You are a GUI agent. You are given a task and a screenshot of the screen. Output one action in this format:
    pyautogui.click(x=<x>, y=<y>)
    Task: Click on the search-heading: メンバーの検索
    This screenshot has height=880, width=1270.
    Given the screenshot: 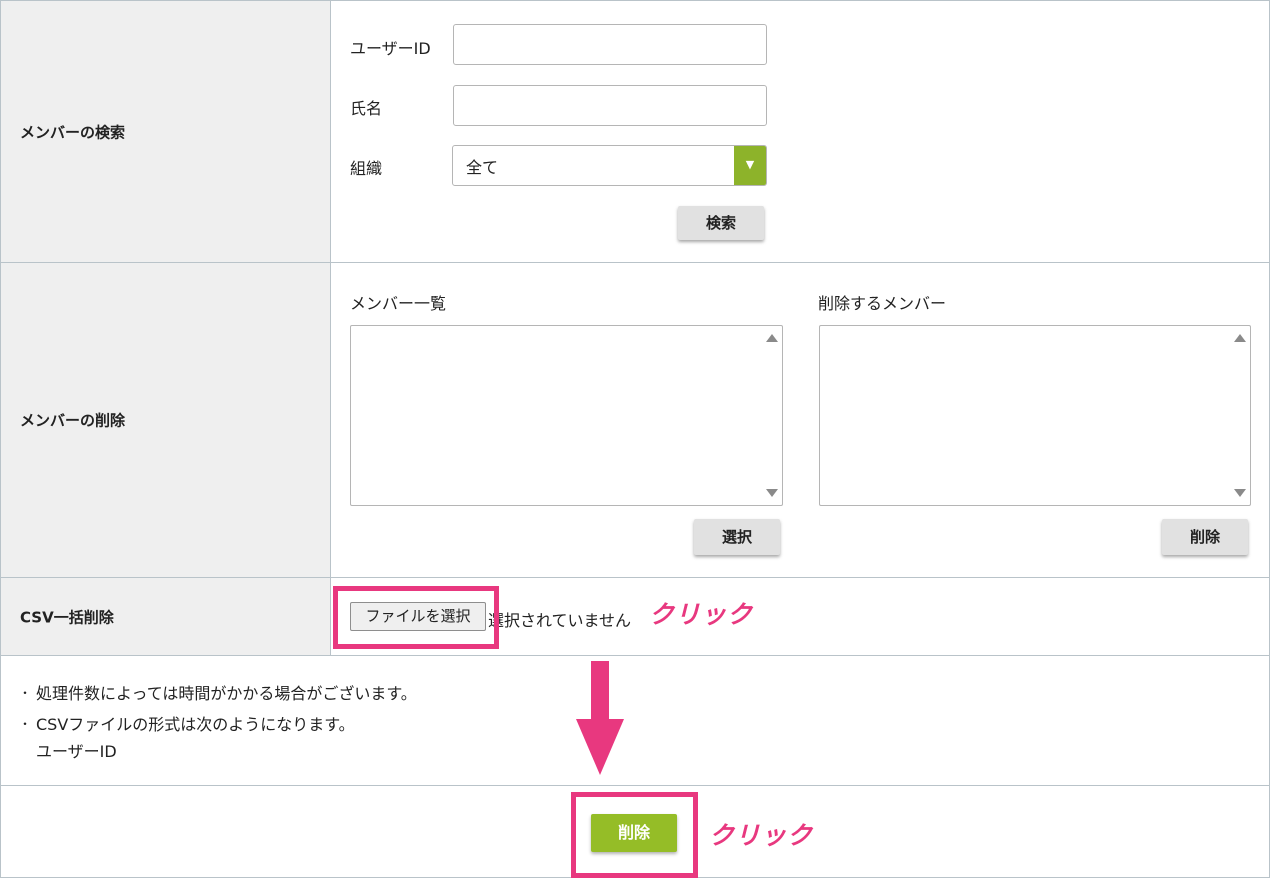 What is the action you would take?
    pyautogui.click(x=73, y=132)
    